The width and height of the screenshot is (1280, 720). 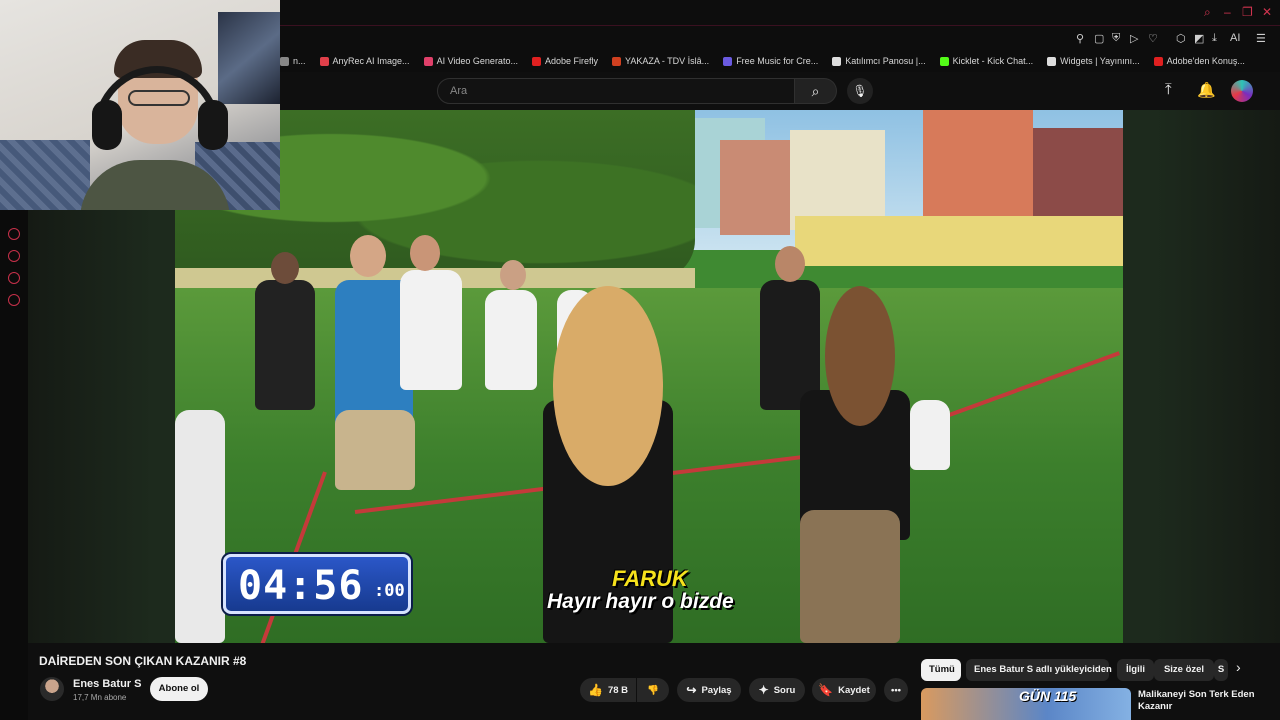 I want to click on dislike-button: 👎, so click(x=653, y=690).